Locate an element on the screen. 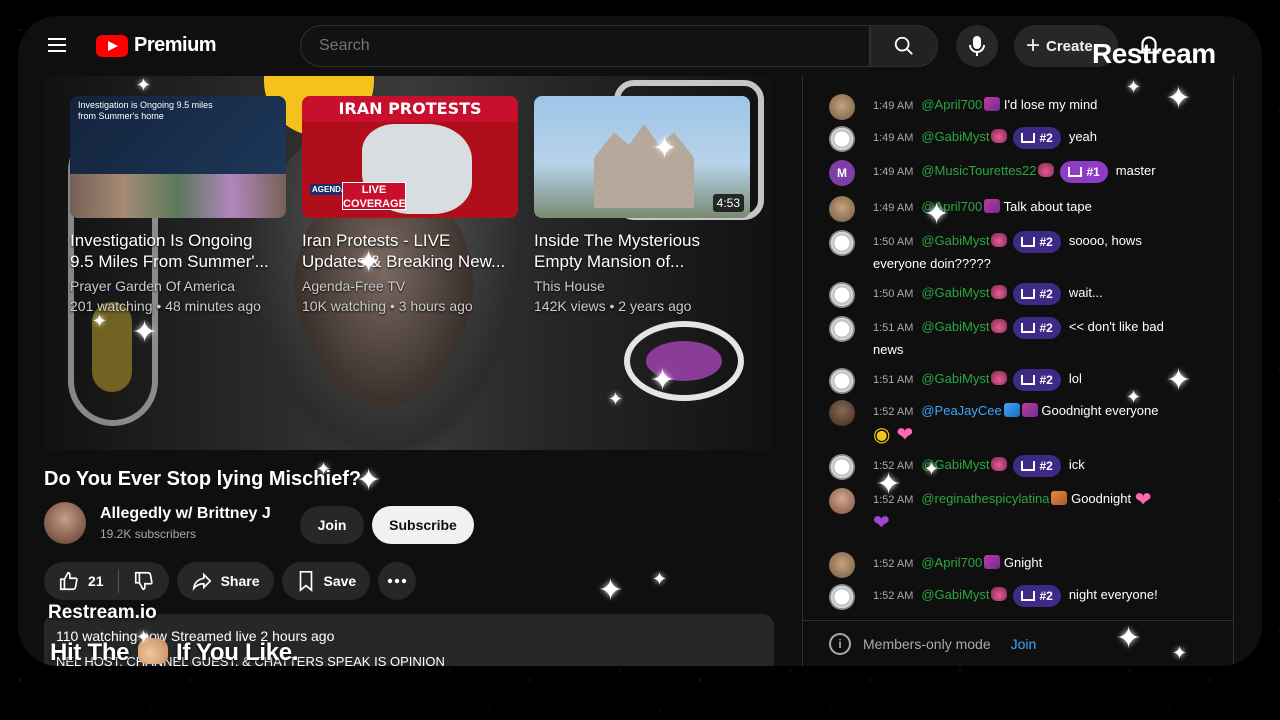  search-icon is located at coordinates (903, 45).